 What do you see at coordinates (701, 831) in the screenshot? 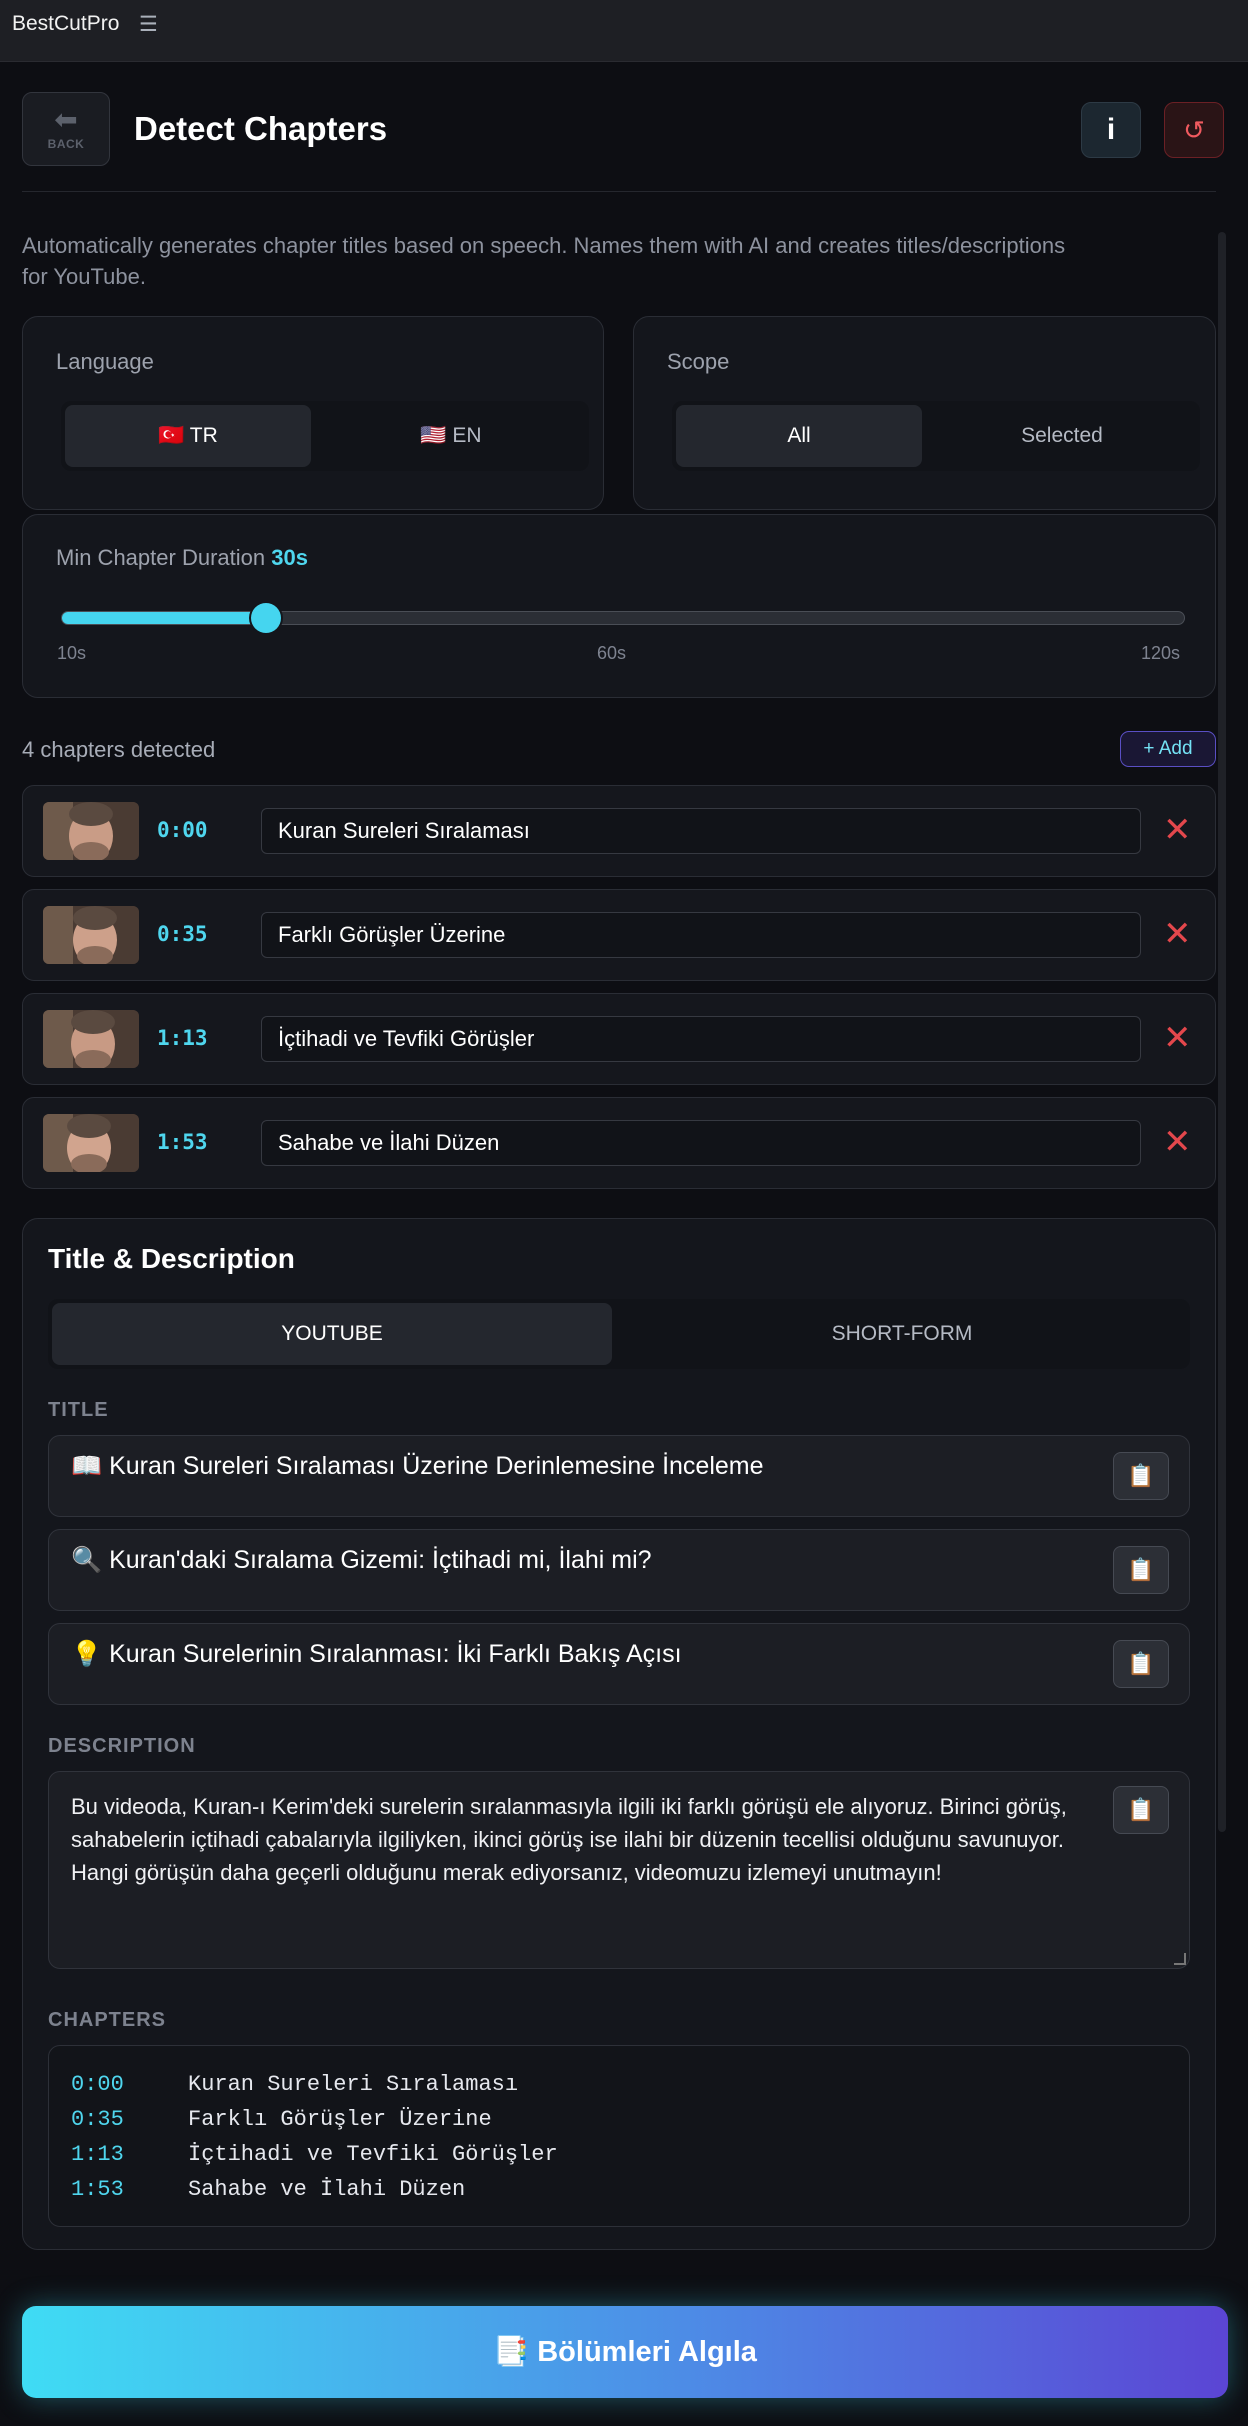
I see `chapter-title-input: Kuran Sureleri Sıralaması` at bounding box center [701, 831].